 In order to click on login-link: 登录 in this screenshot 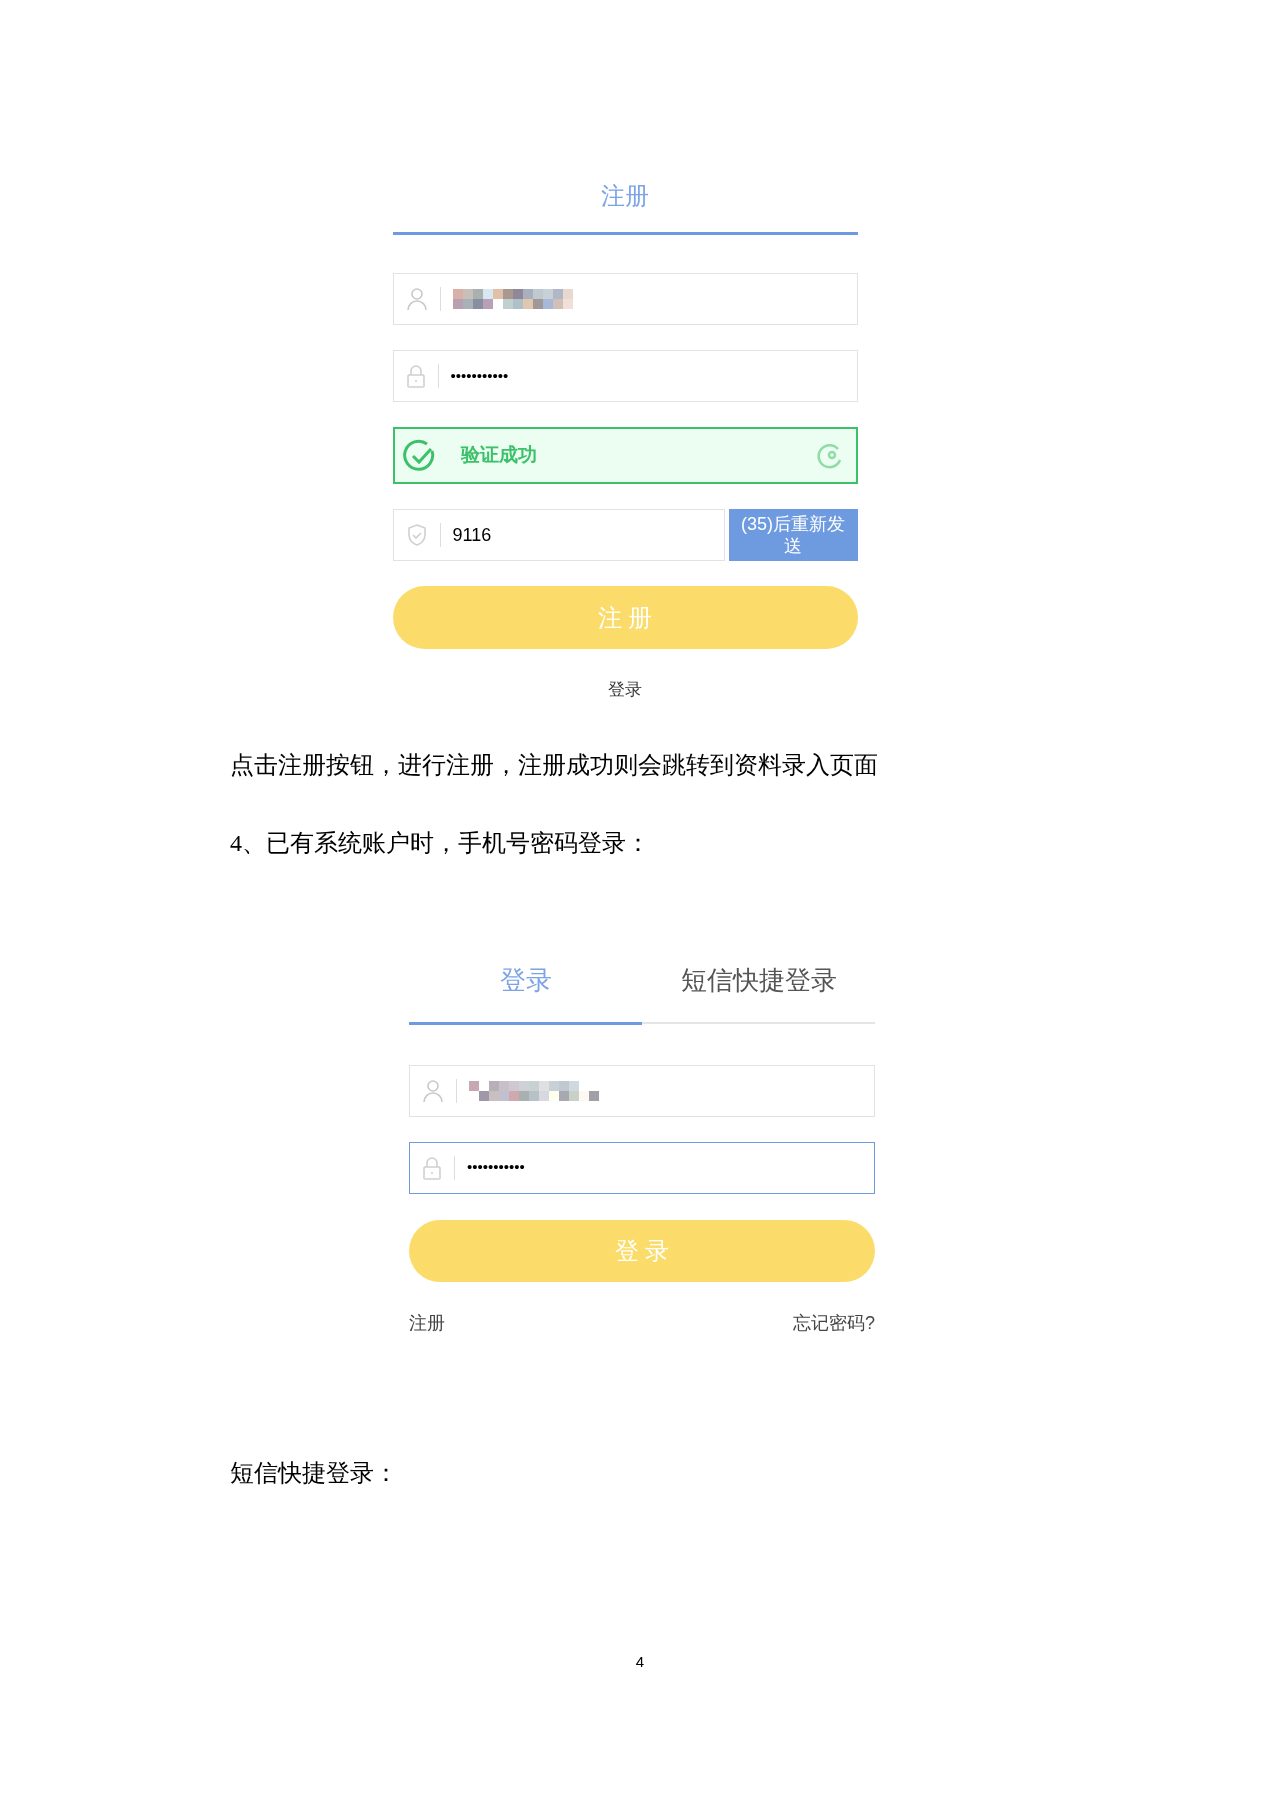, I will do `click(625, 690)`.